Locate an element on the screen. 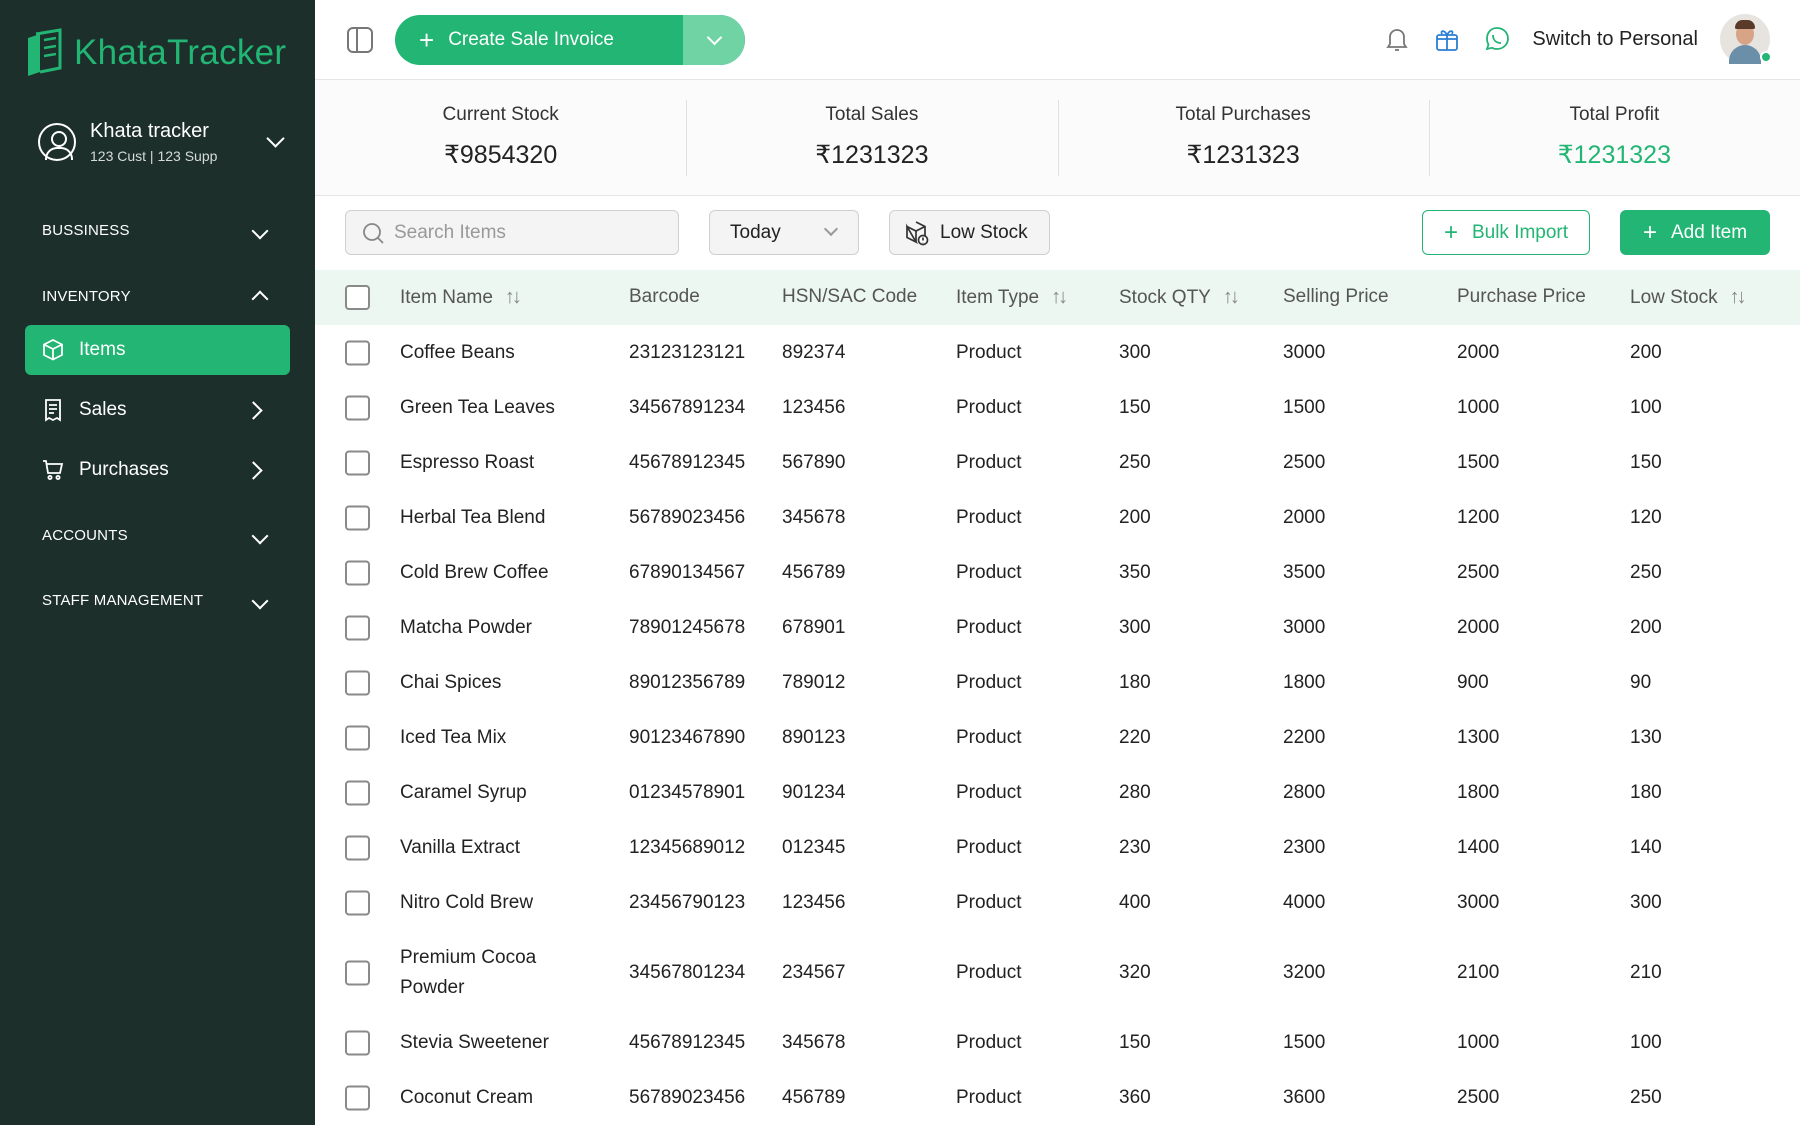  column-header-stock-qty: Stock QTY ↑↓ is located at coordinates (1179, 297).